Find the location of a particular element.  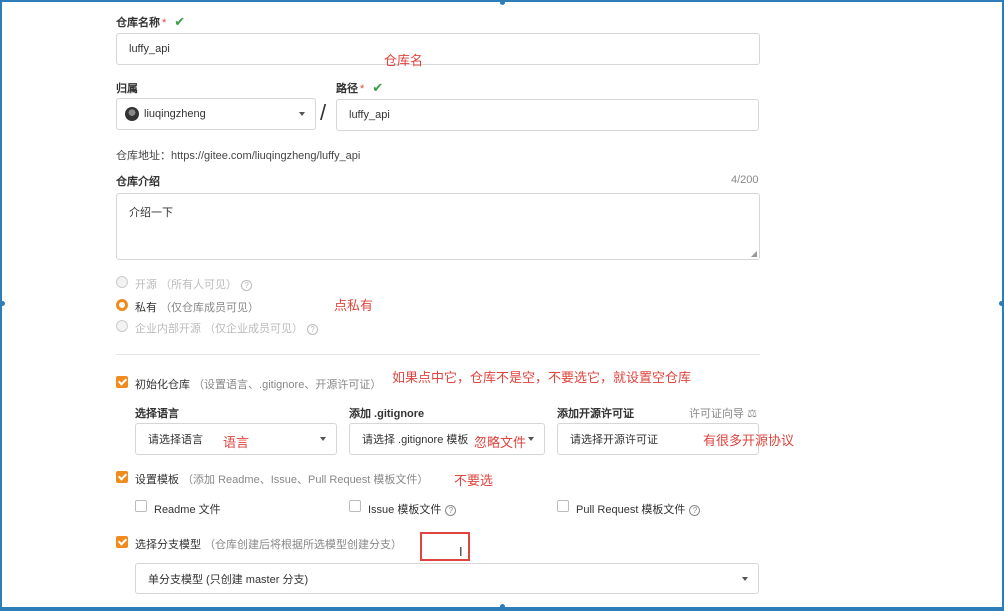

path-value: luffy_api is located at coordinates (369, 115).